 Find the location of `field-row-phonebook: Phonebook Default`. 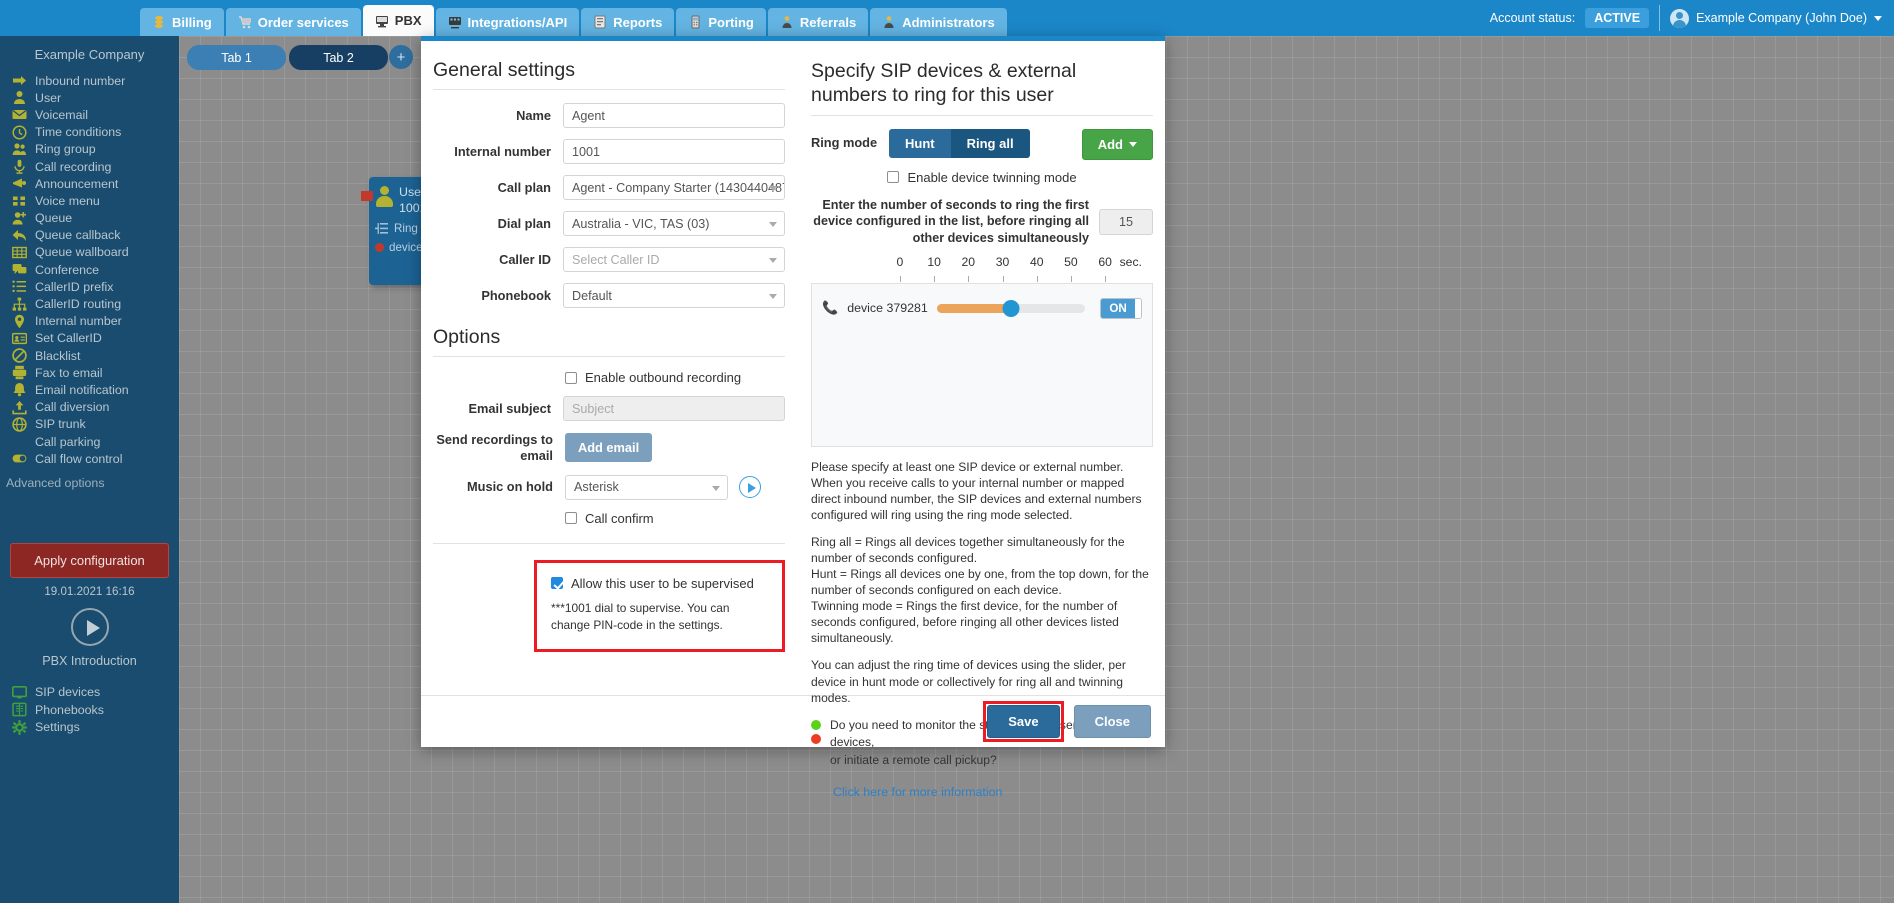

field-row-phonebook: Phonebook Default is located at coordinates (609, 295).